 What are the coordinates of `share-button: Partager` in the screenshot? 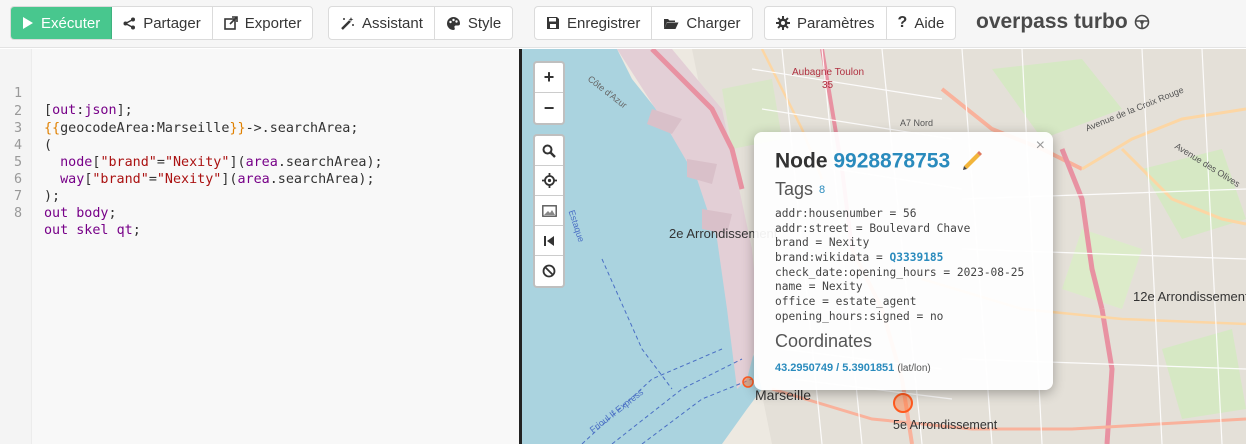 It's located at (162, 23).